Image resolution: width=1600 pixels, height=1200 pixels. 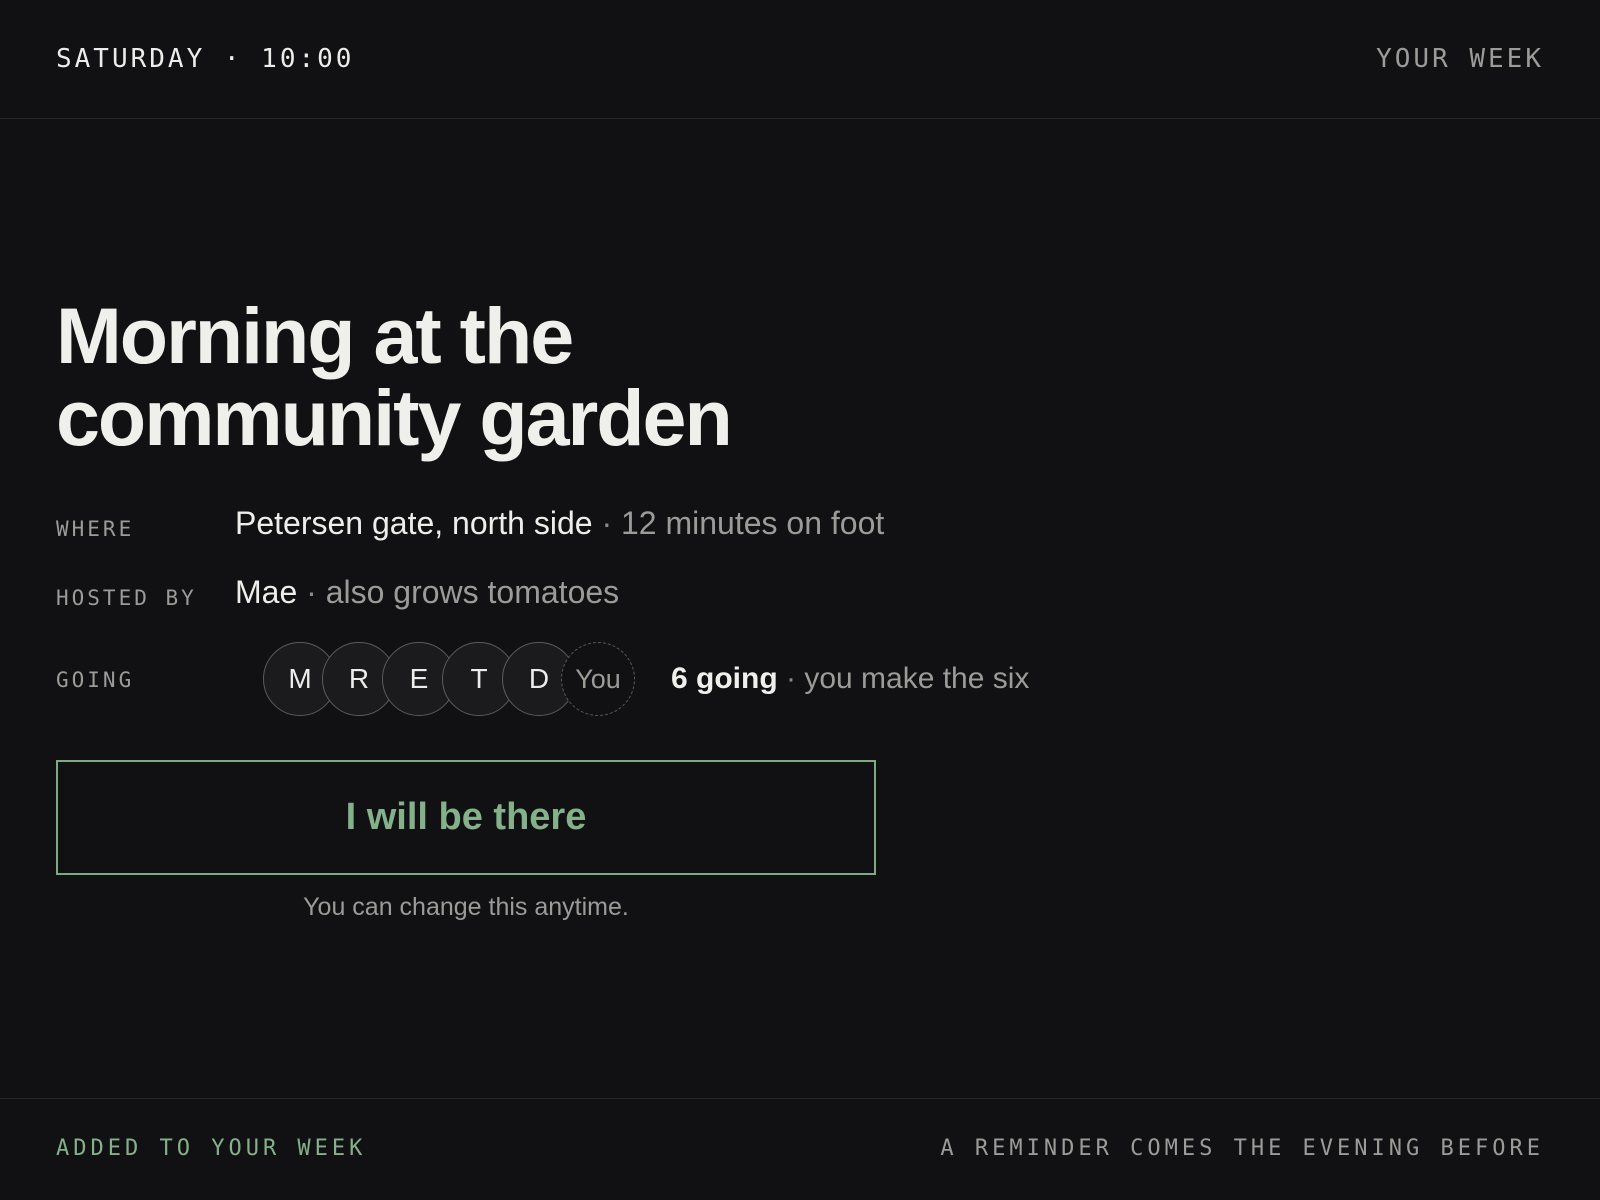 What do you see at coordinates (753, 523) in the screenshot?
I see `where-walk-time: 12 minutes on foot` at bounding box center [753, 523].